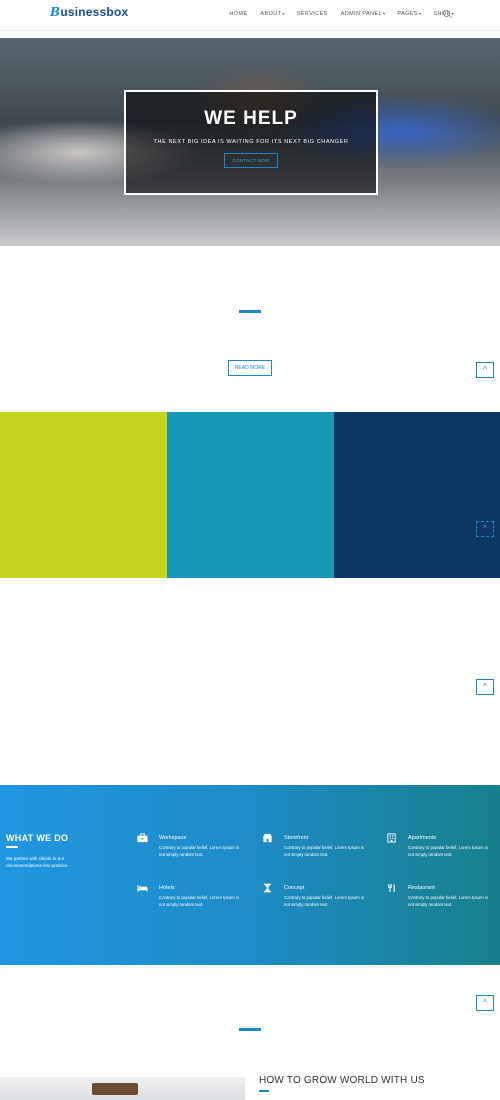 This screenshot has height=1100, width=500. Describe the element at coordinates (83, 495) in the screenshot. I see `color-block-lime` at that location.